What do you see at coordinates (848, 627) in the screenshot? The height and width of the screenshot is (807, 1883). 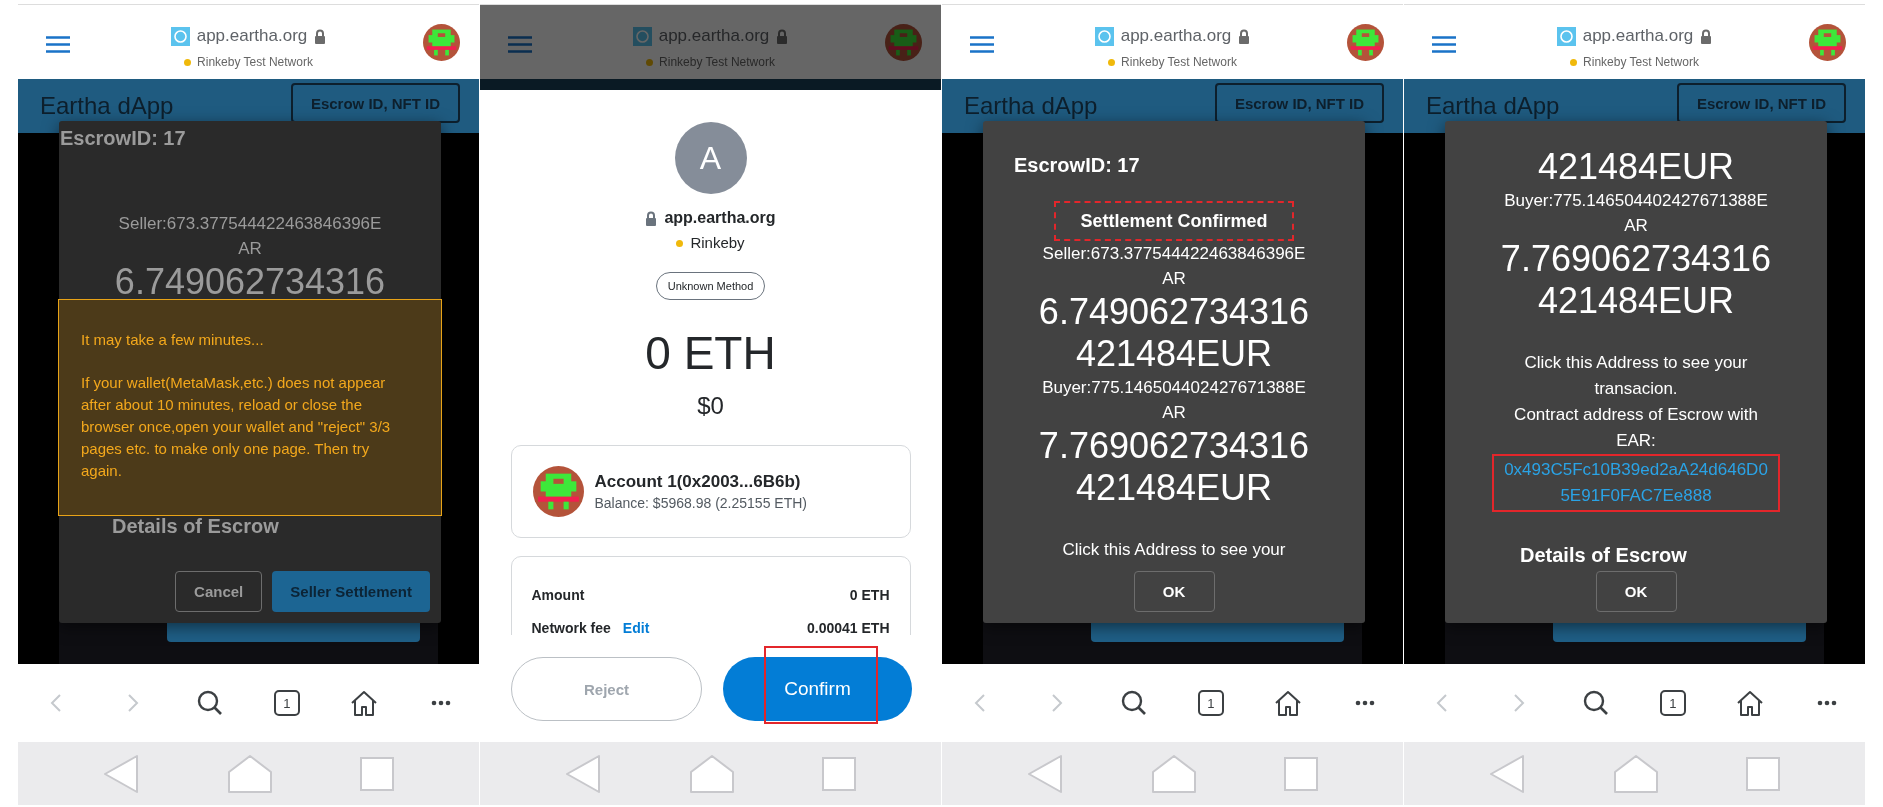 I see `detail-value: 0.00041 ETH` at bounding box center [848, 627].